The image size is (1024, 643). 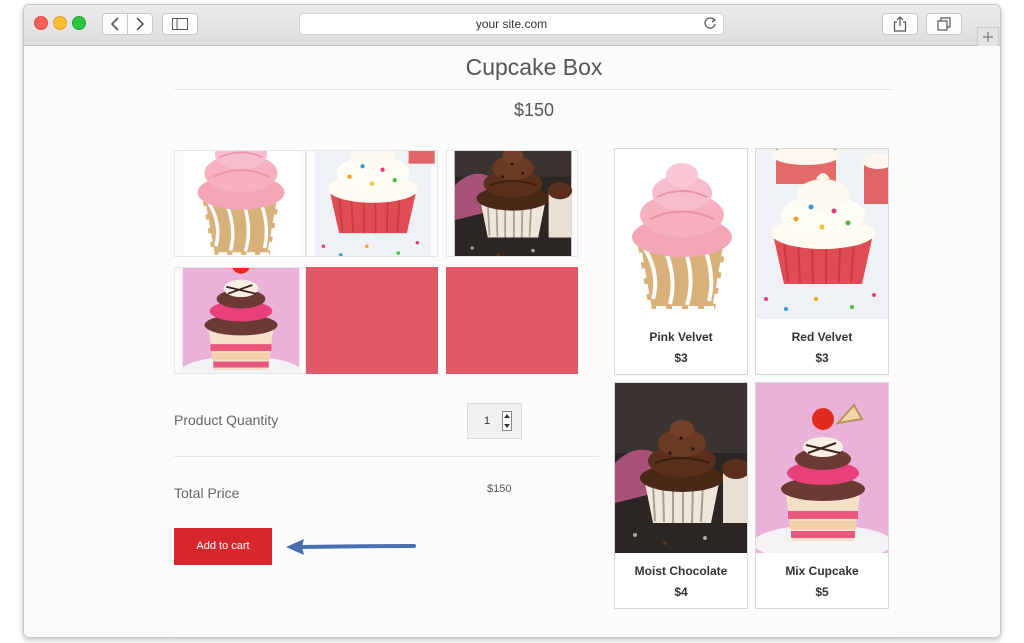 I want to click on sidebar-toggle-button, so click(x=180, y=24).